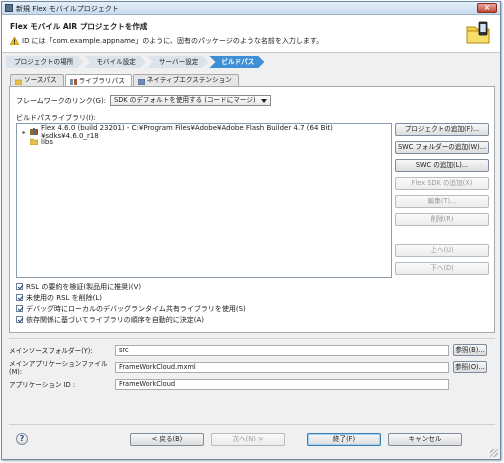 The width and height of the screenshot is (504, 463). What do you see at coordinates (282, 367) in the screenshot?
I see `main-app-file-input: FrameWorkCloud.mxml` at bounding box center [282, 367].